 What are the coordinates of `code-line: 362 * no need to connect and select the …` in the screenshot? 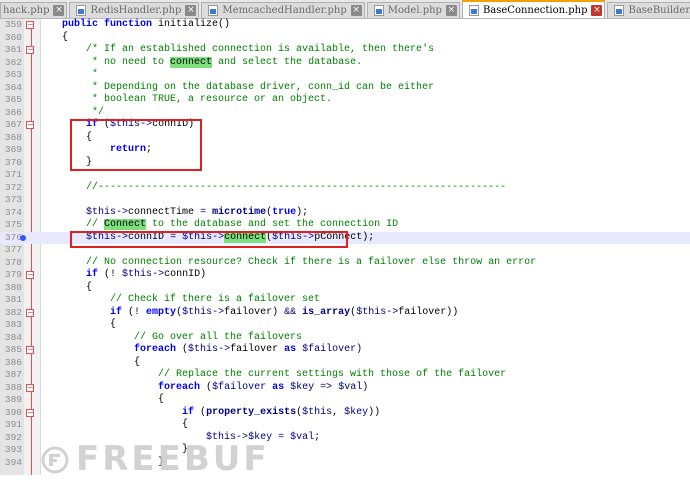 It's located at (345, 63).